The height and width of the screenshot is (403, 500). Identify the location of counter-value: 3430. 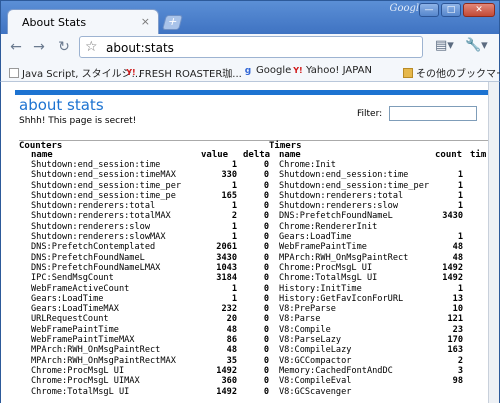
(226, 257).